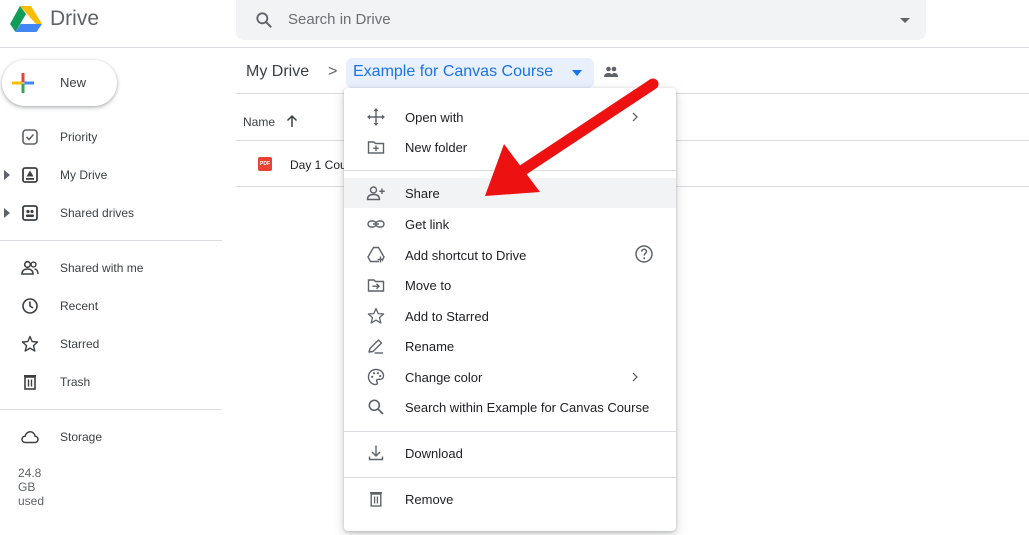 The height and width of the screenshot is (535, 1029). What do you see at coordinates (73, 82) in the screenshot?
I see `new-button-label: New` at bounding box center [73, 82].